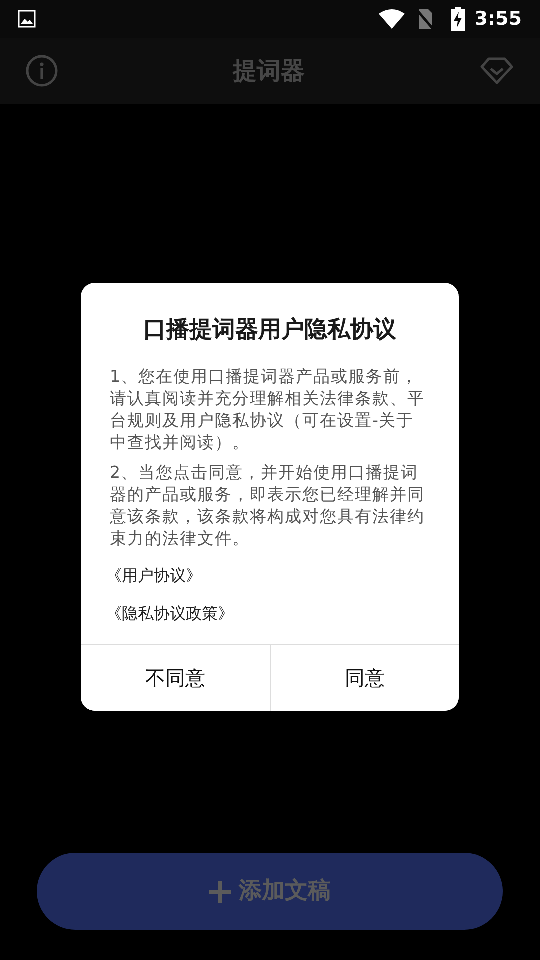 The height and width of the screenshot is (960, 540). I want to click on wifi-icon, so click(391, 19).